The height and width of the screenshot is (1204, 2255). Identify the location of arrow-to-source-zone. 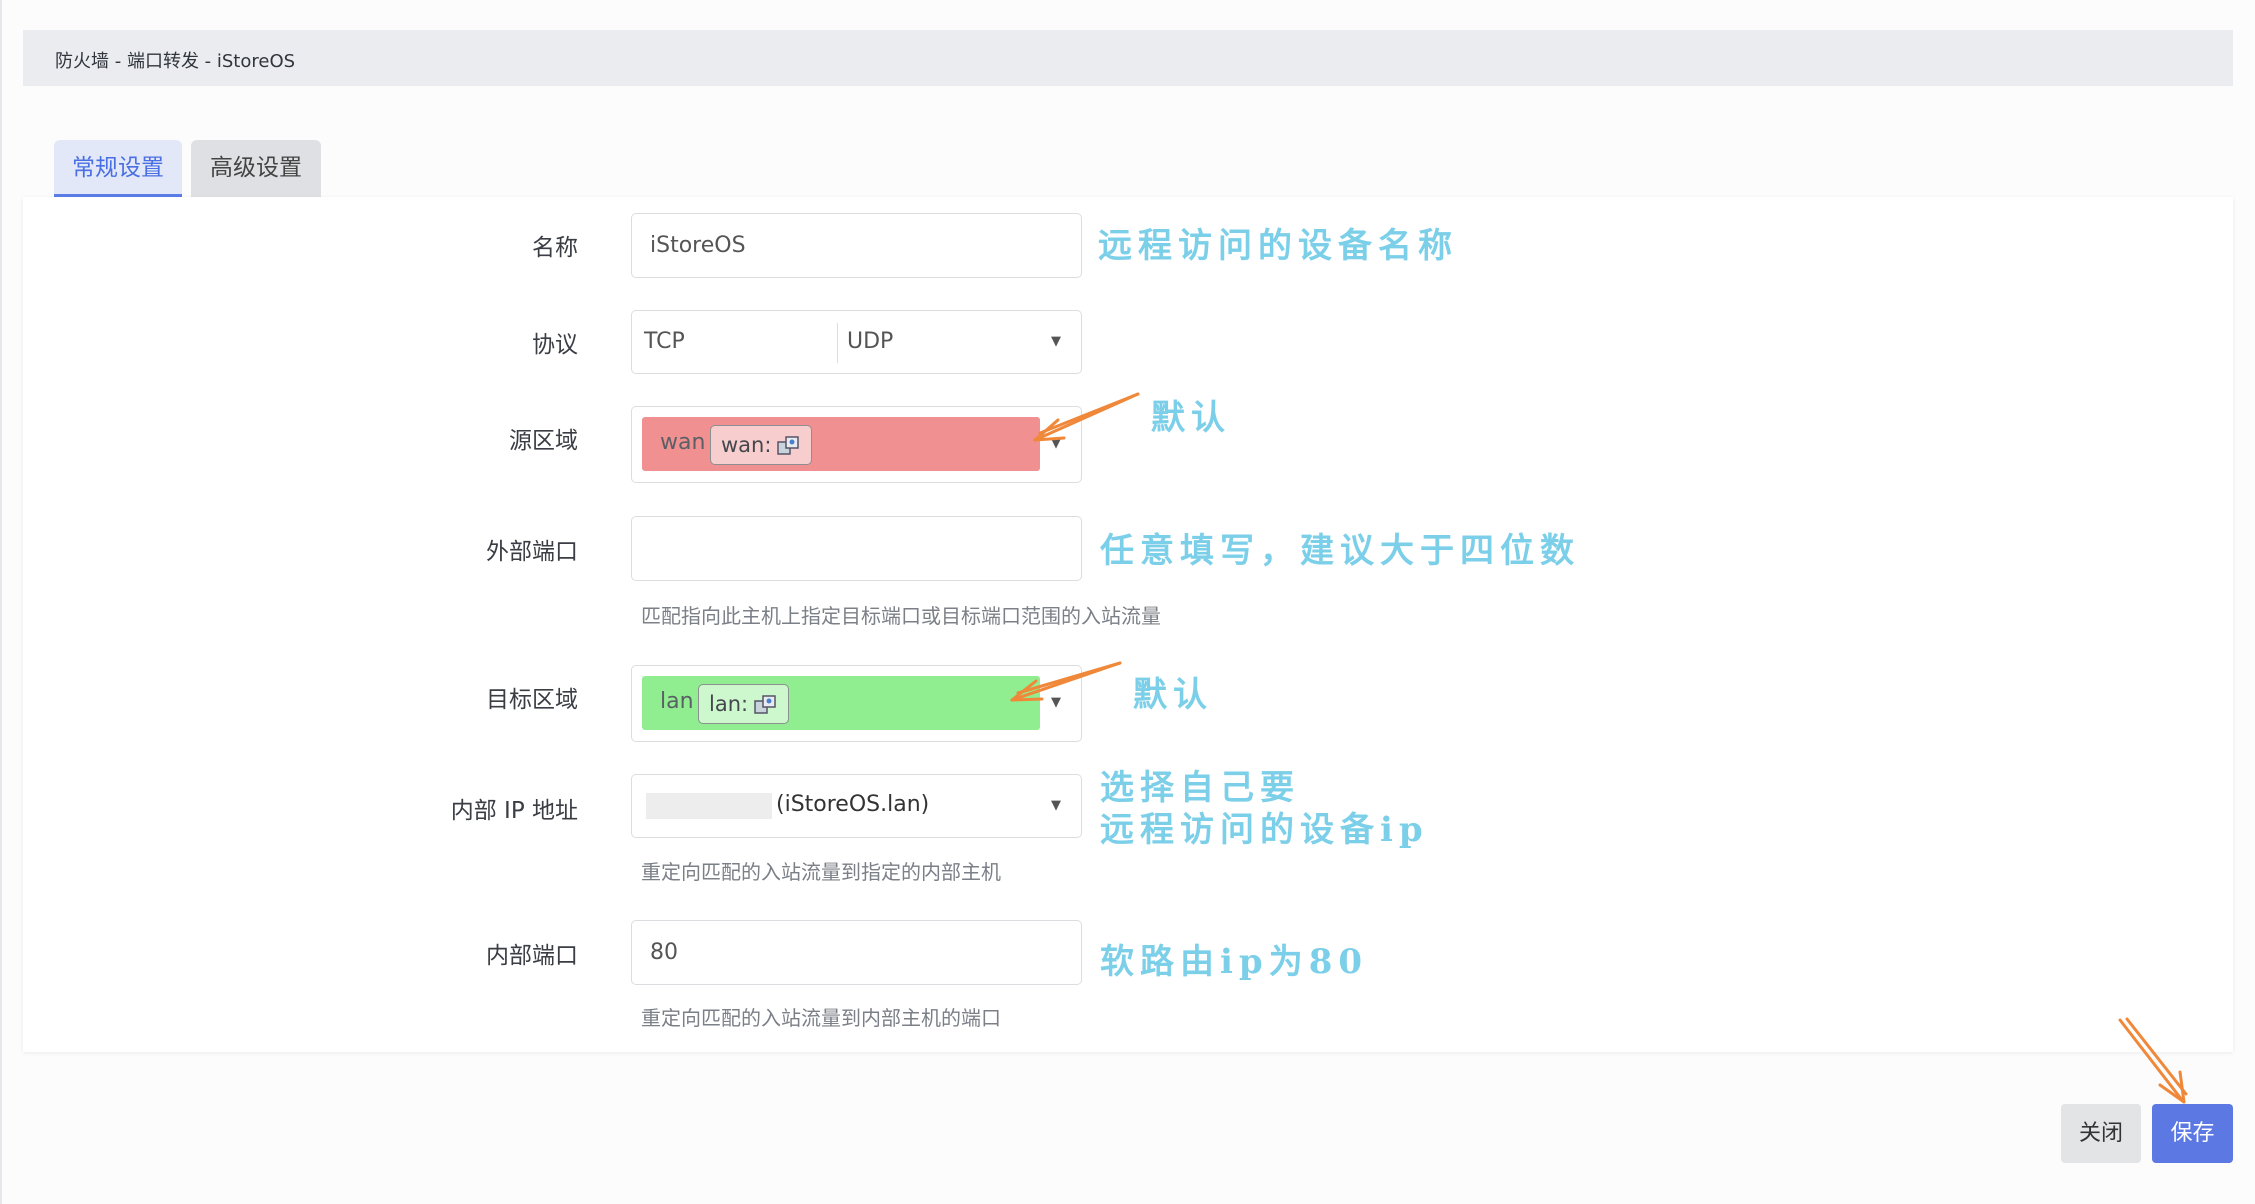
(1086, 417).